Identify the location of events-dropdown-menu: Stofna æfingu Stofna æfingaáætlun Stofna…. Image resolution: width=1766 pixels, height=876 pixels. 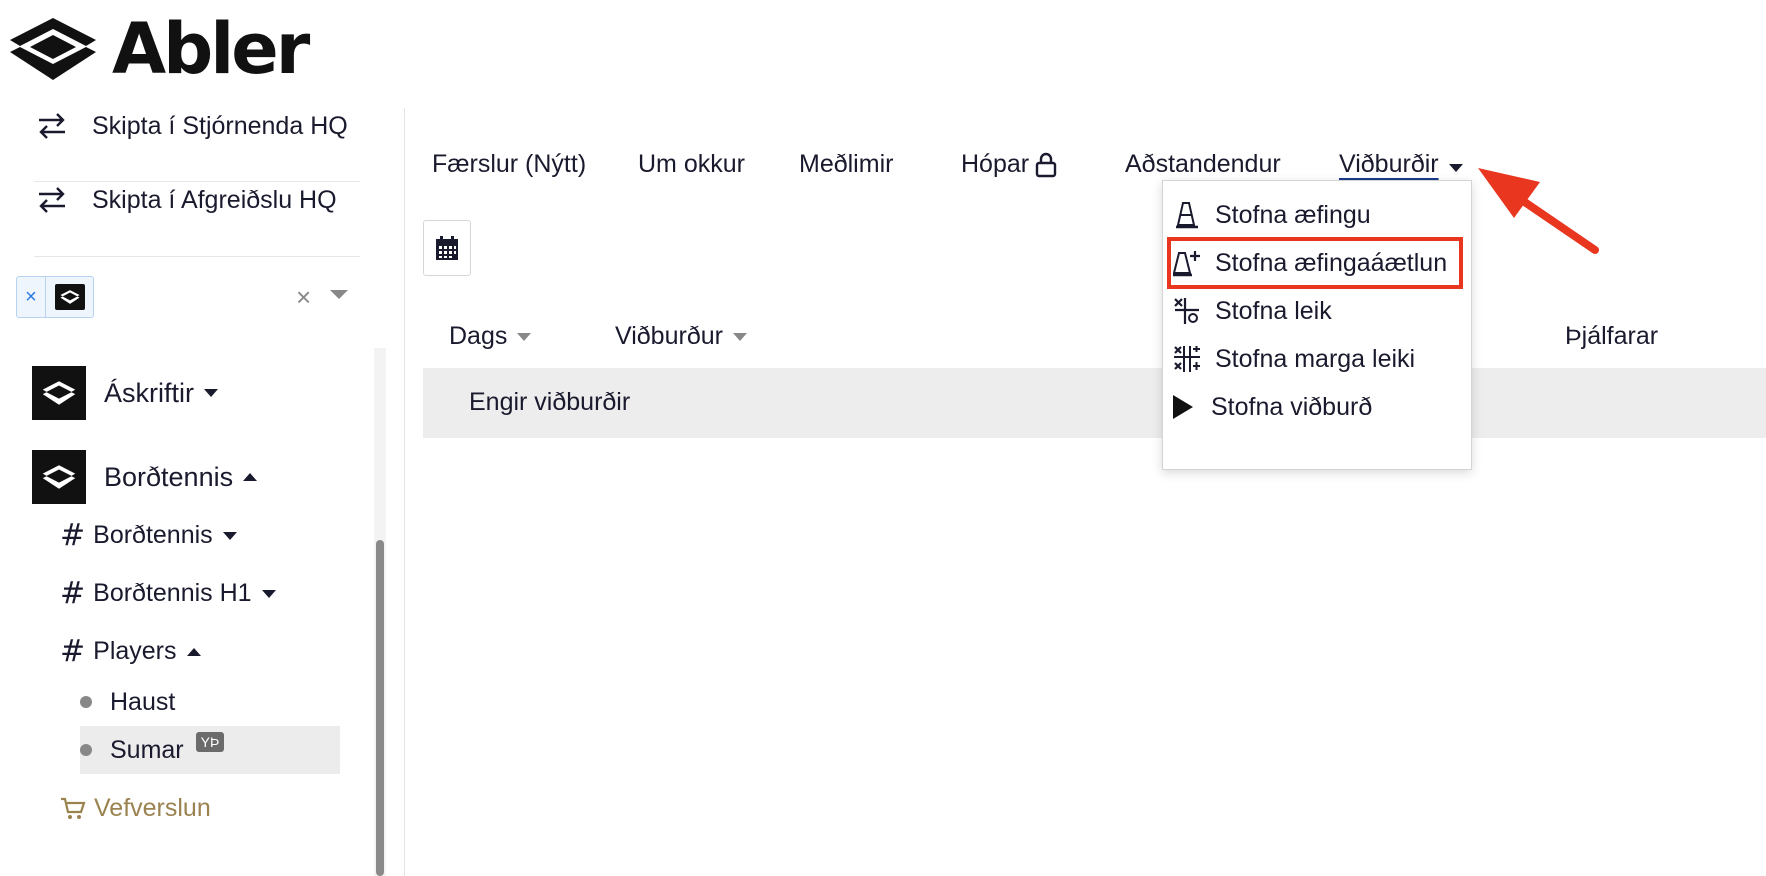
(1317, 325).